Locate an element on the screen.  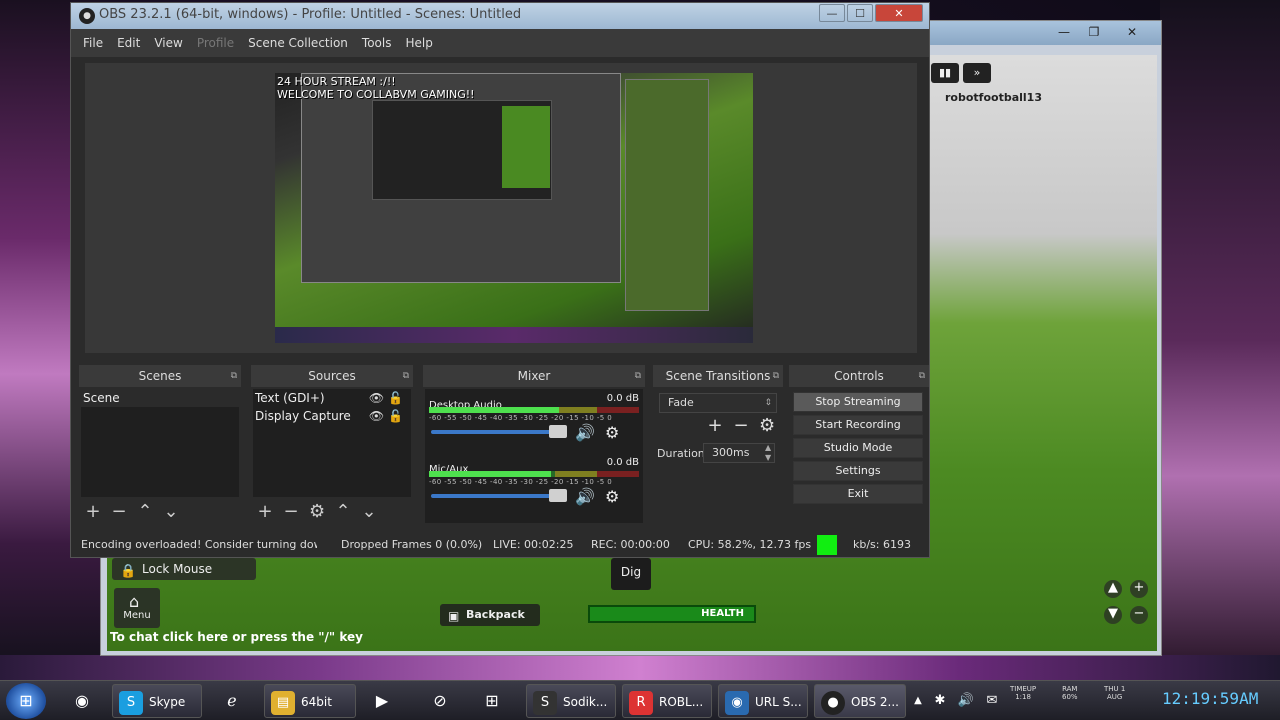
chat-hint: To chat click here or press the "/" key is located at coordinates (236, 637).